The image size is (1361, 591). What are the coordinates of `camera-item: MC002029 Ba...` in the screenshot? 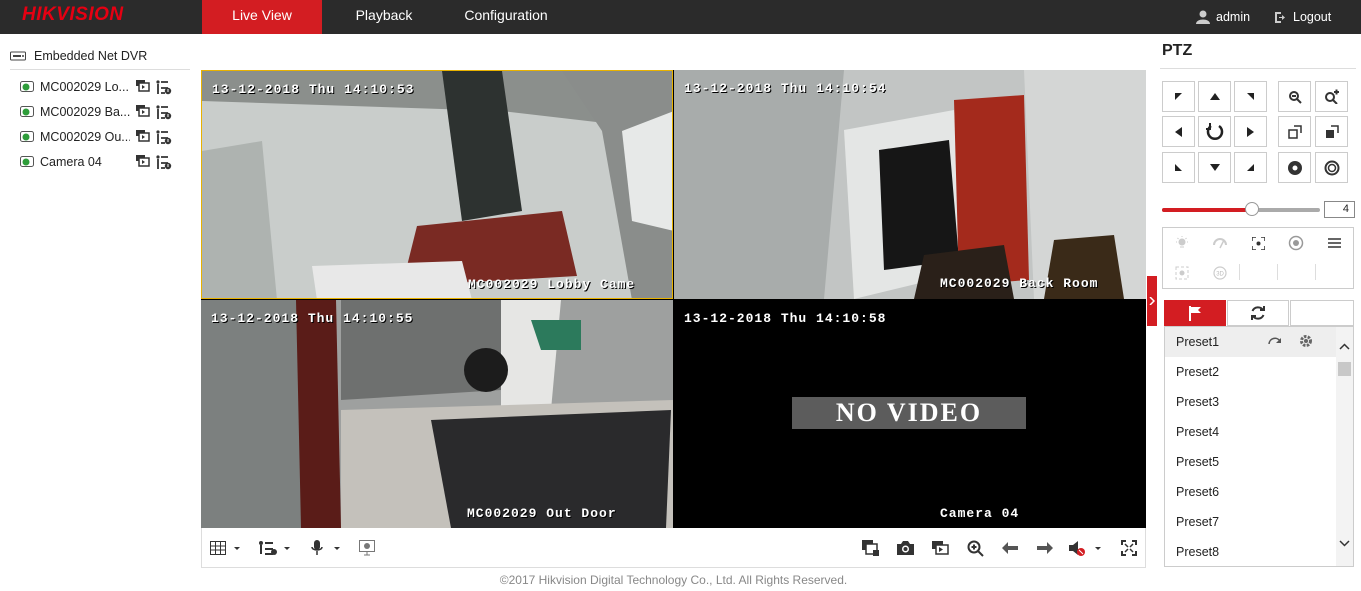 It's located at (100, 112).